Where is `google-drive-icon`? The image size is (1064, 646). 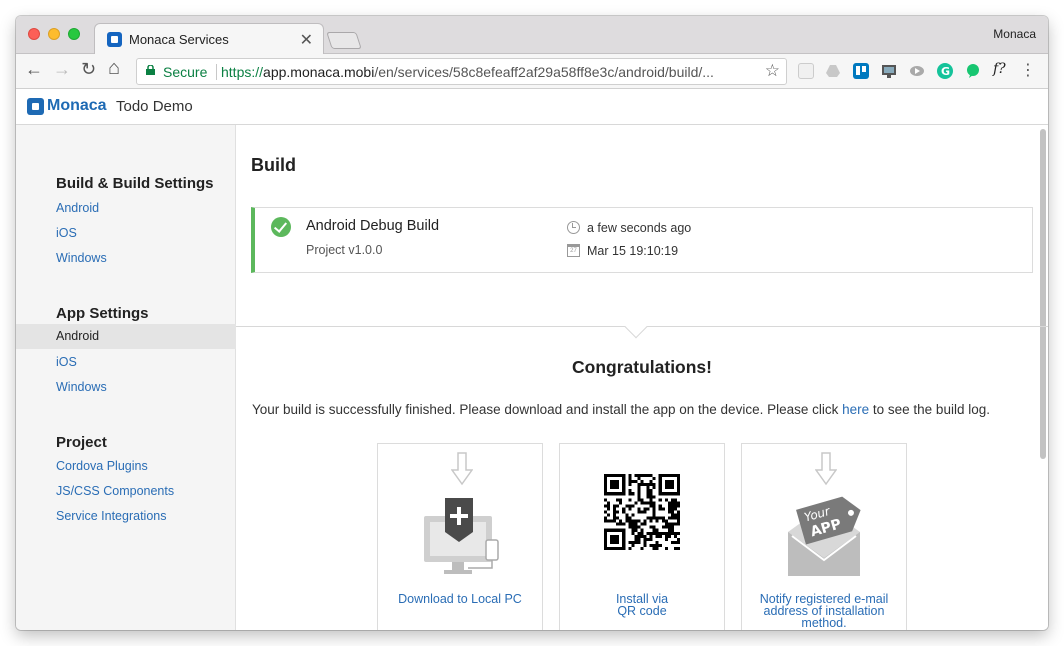
google-drive-icon is located at coordinates (833, 71).